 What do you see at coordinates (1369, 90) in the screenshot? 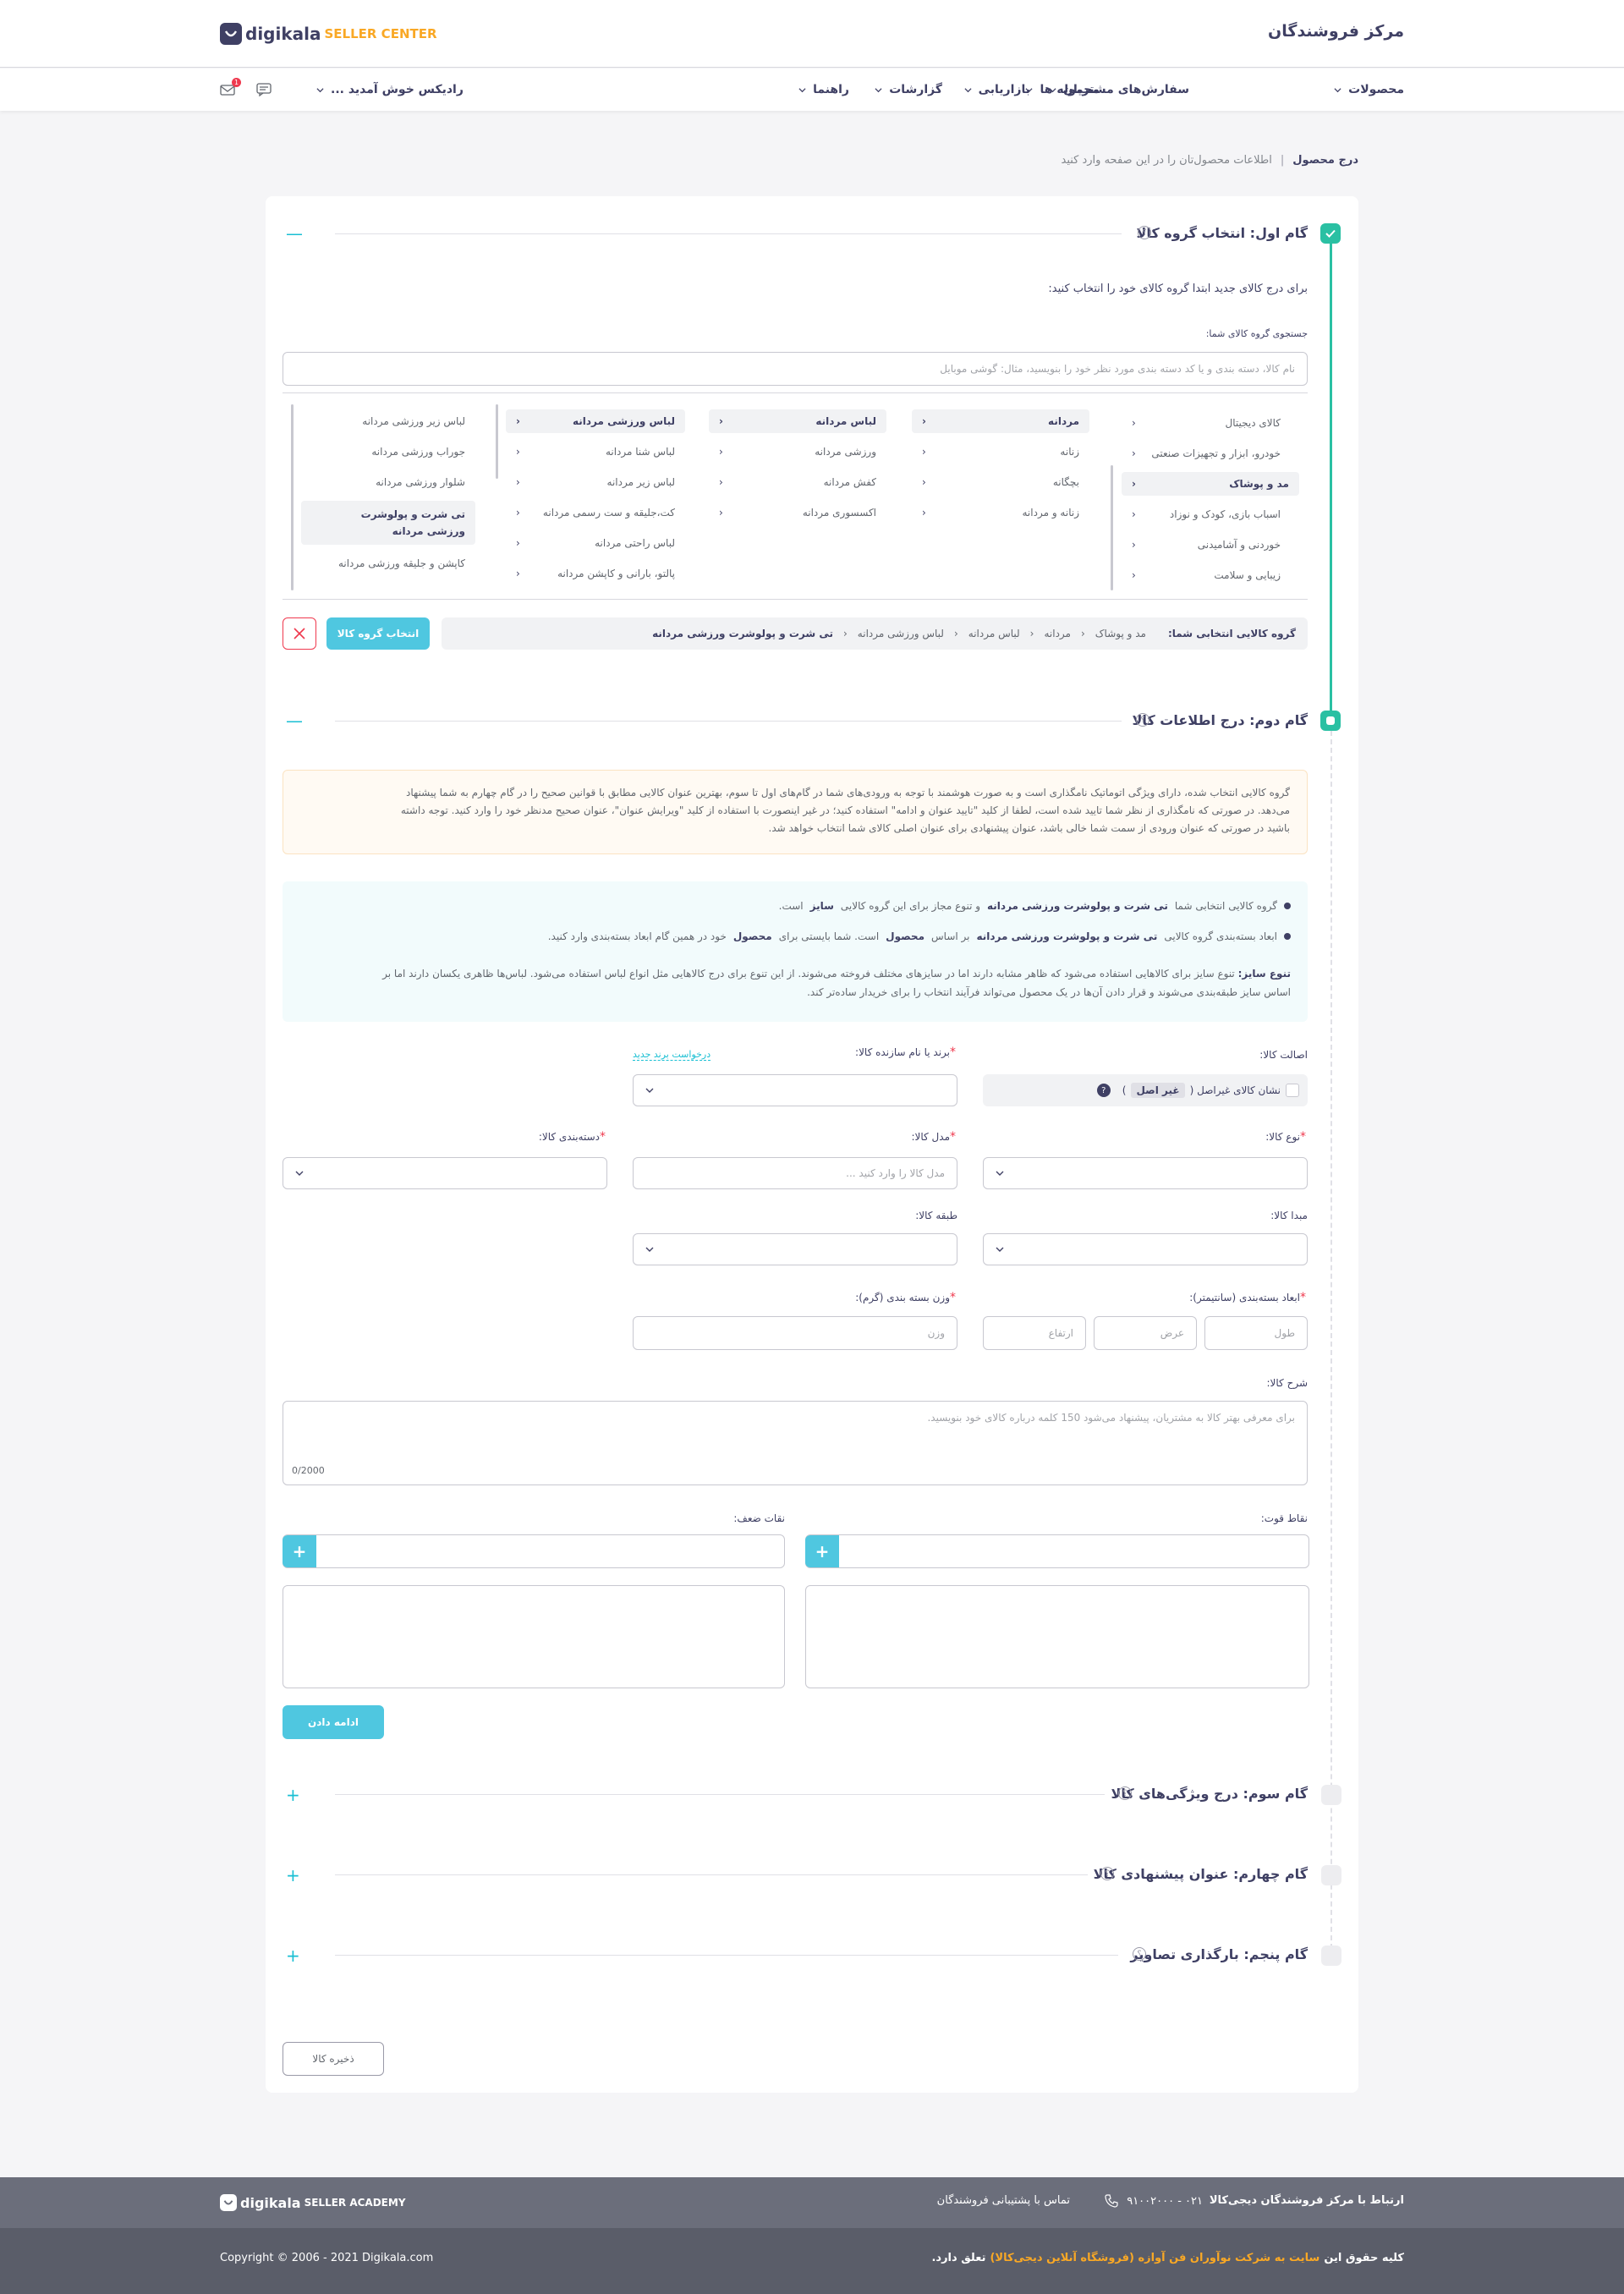
I see `nav-item-products: محصولات` at bounding box center [1369, 90].